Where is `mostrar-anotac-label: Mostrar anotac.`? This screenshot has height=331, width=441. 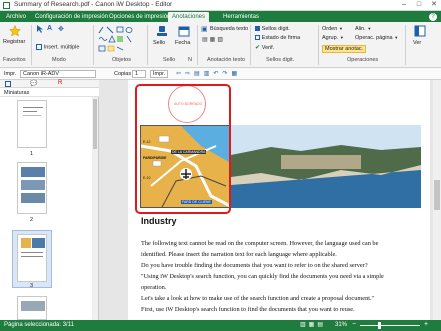 mostrar-anotac-label: Mostrar anotac. is located at coordinates (344, 49).